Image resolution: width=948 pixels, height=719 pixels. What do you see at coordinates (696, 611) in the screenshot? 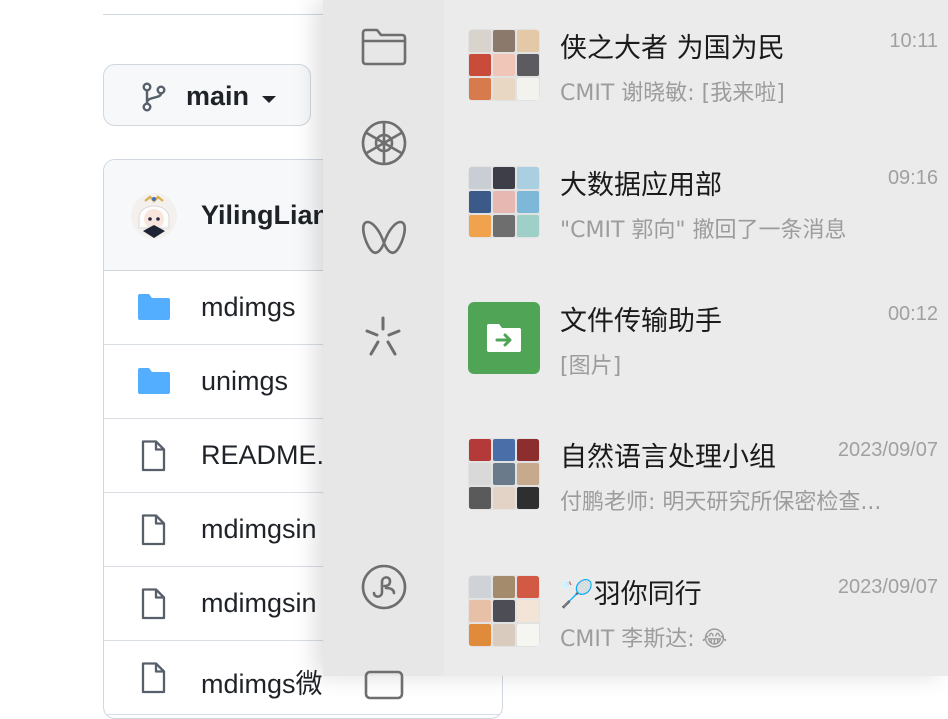
I see `chat-item: 🏸羽你同行 2023/09/07 CMIT 李斯达: 😂` at bounding box center [696, 611].